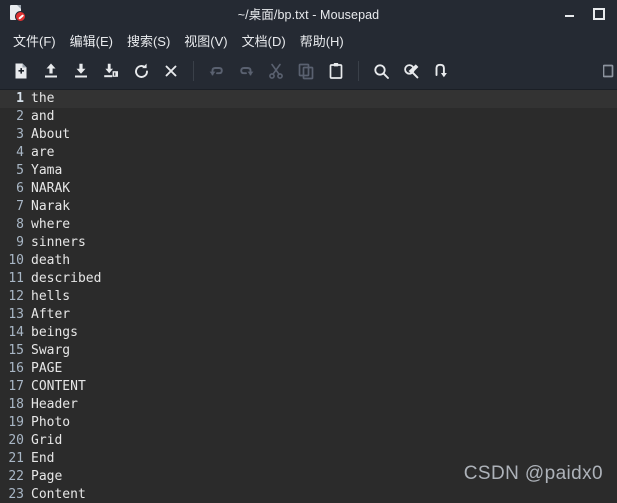  What do you see at coordinates (16, 314) in the screenshot?
I see `line-number: 13` at bounding box center [16, 314].